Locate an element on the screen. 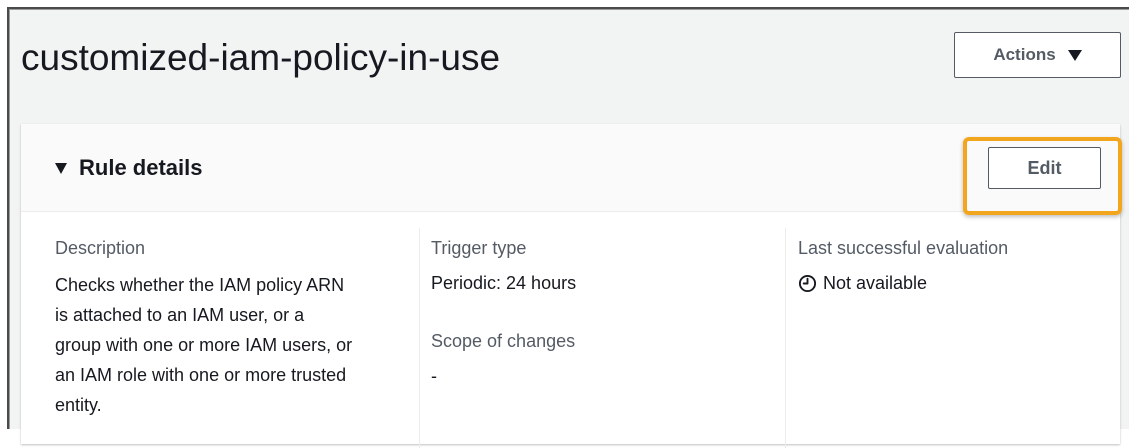  evaluation-column: Last successful evaluation Not available is located at coordinates (950, 338).